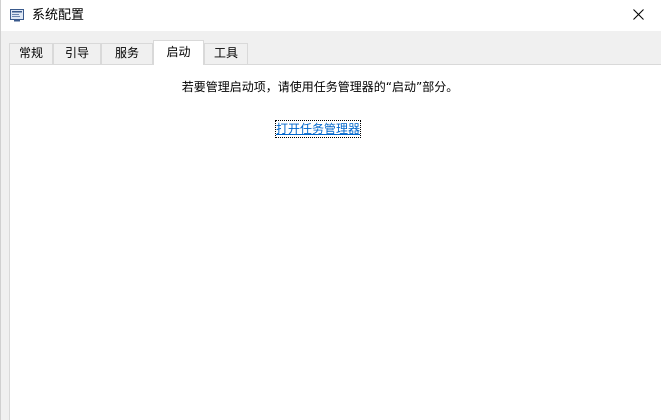  Describe the element at coordinates (318, 129) in the screenshot. I see `open-task-manager-link: 打开任务管理器` at that location.